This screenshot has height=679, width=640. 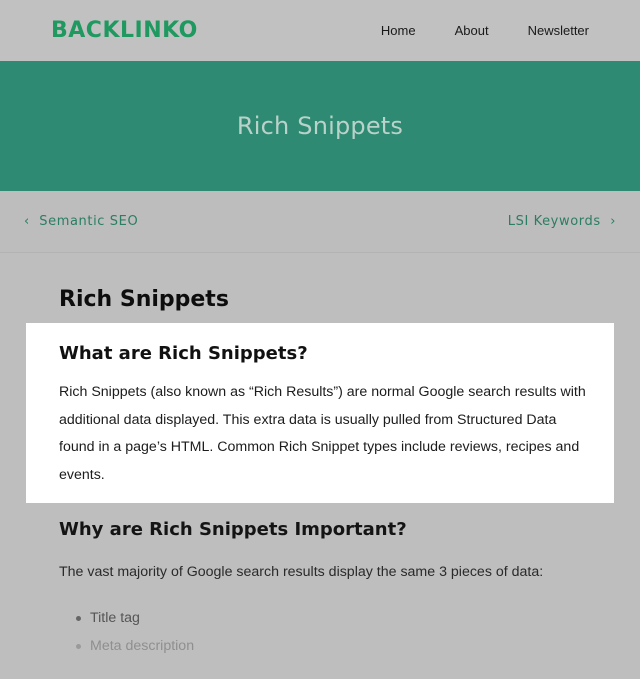 What do you see at coordinates (27, 221) in the screenshot?
I see `chevron-left-icon: ‹` at bounding box center [27, 221].